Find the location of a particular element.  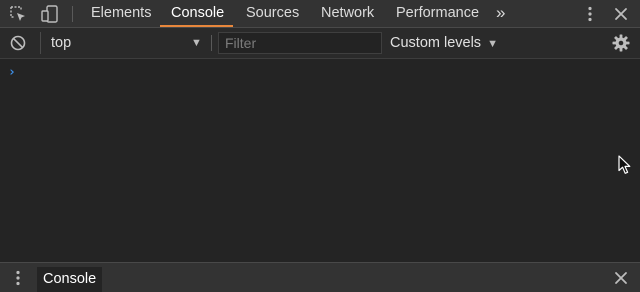

mouse-cursor-icon is located at coordinates (624, 164).